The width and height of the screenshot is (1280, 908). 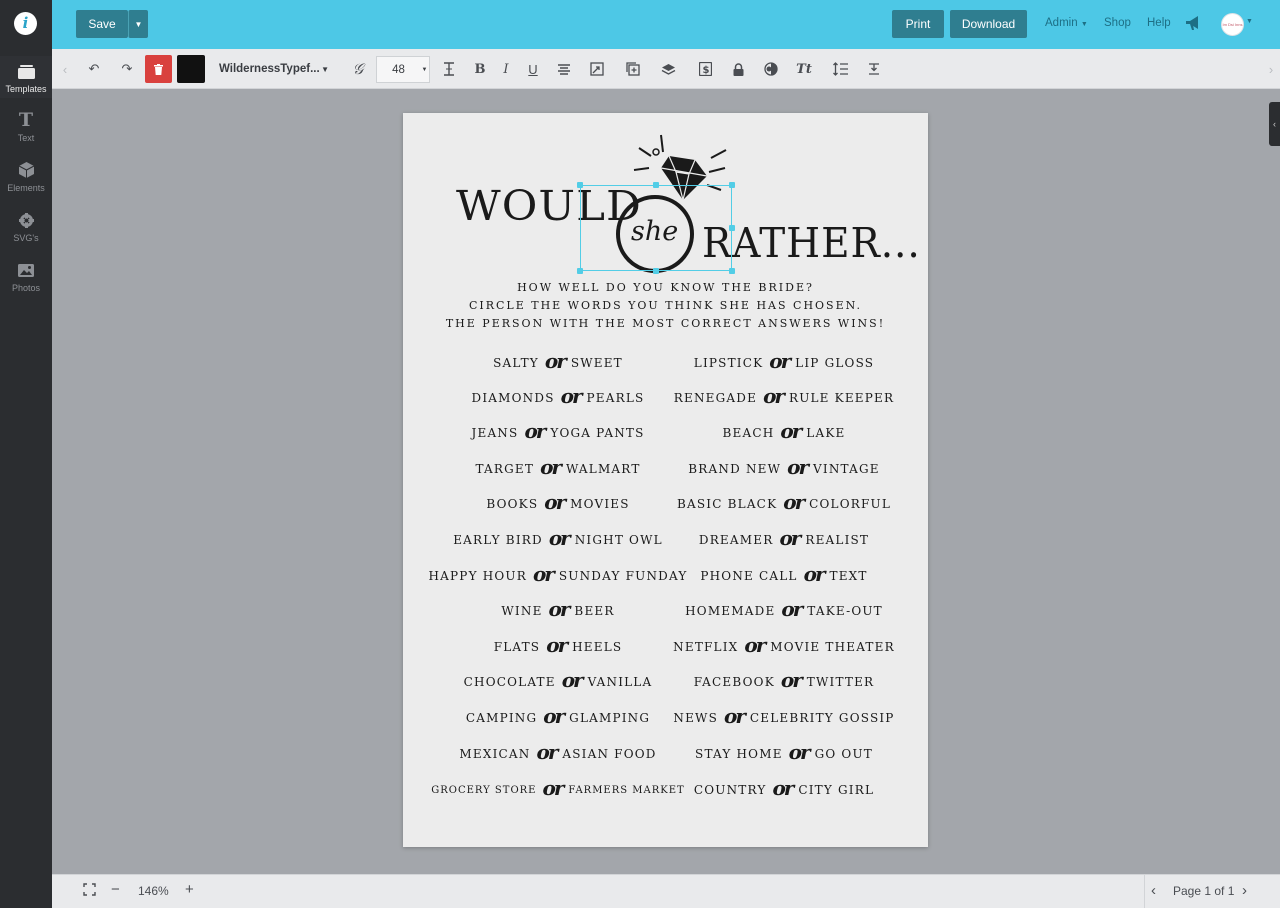 I want to click on word-pair: Salty or Sweet, so click(x=558, y=362).